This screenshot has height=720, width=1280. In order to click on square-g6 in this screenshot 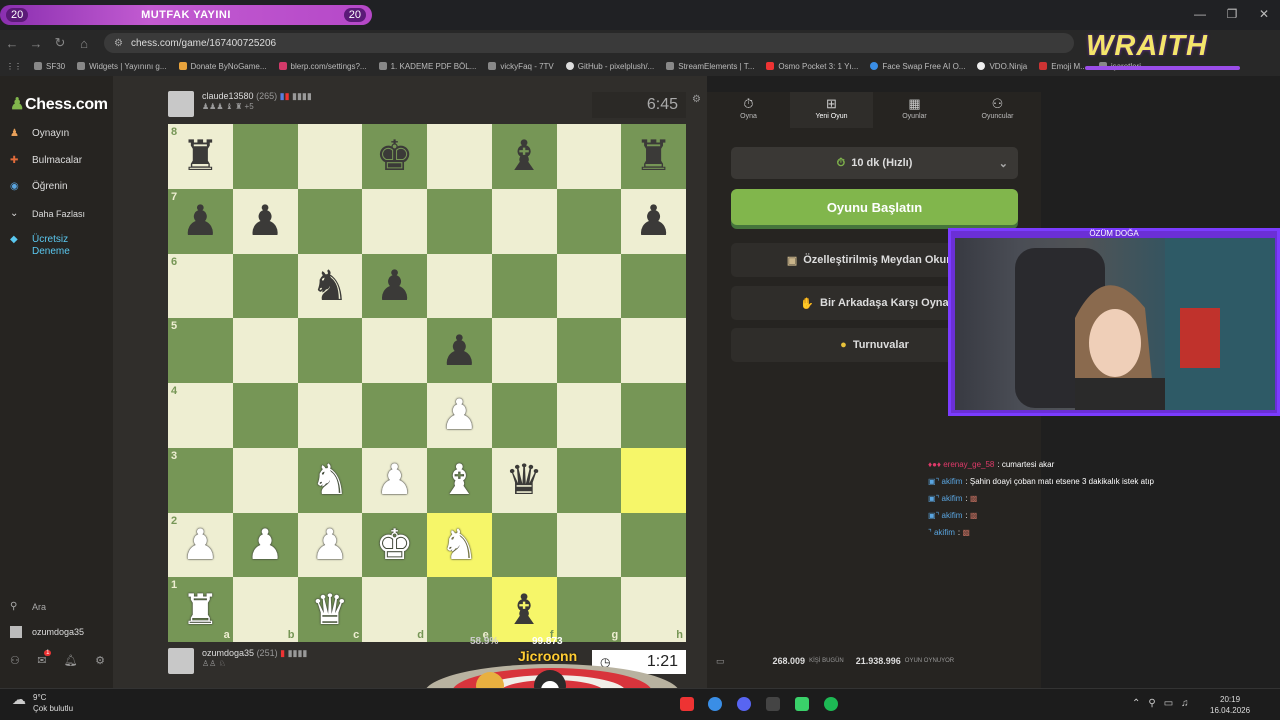, I will do `click(589, 286)`.